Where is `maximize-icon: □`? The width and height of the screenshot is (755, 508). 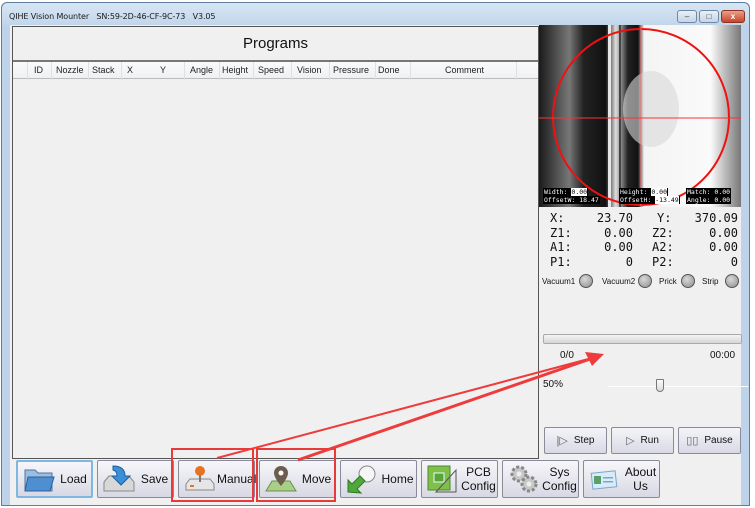
maximize-icon: □ is located at coordinates (709, 16).